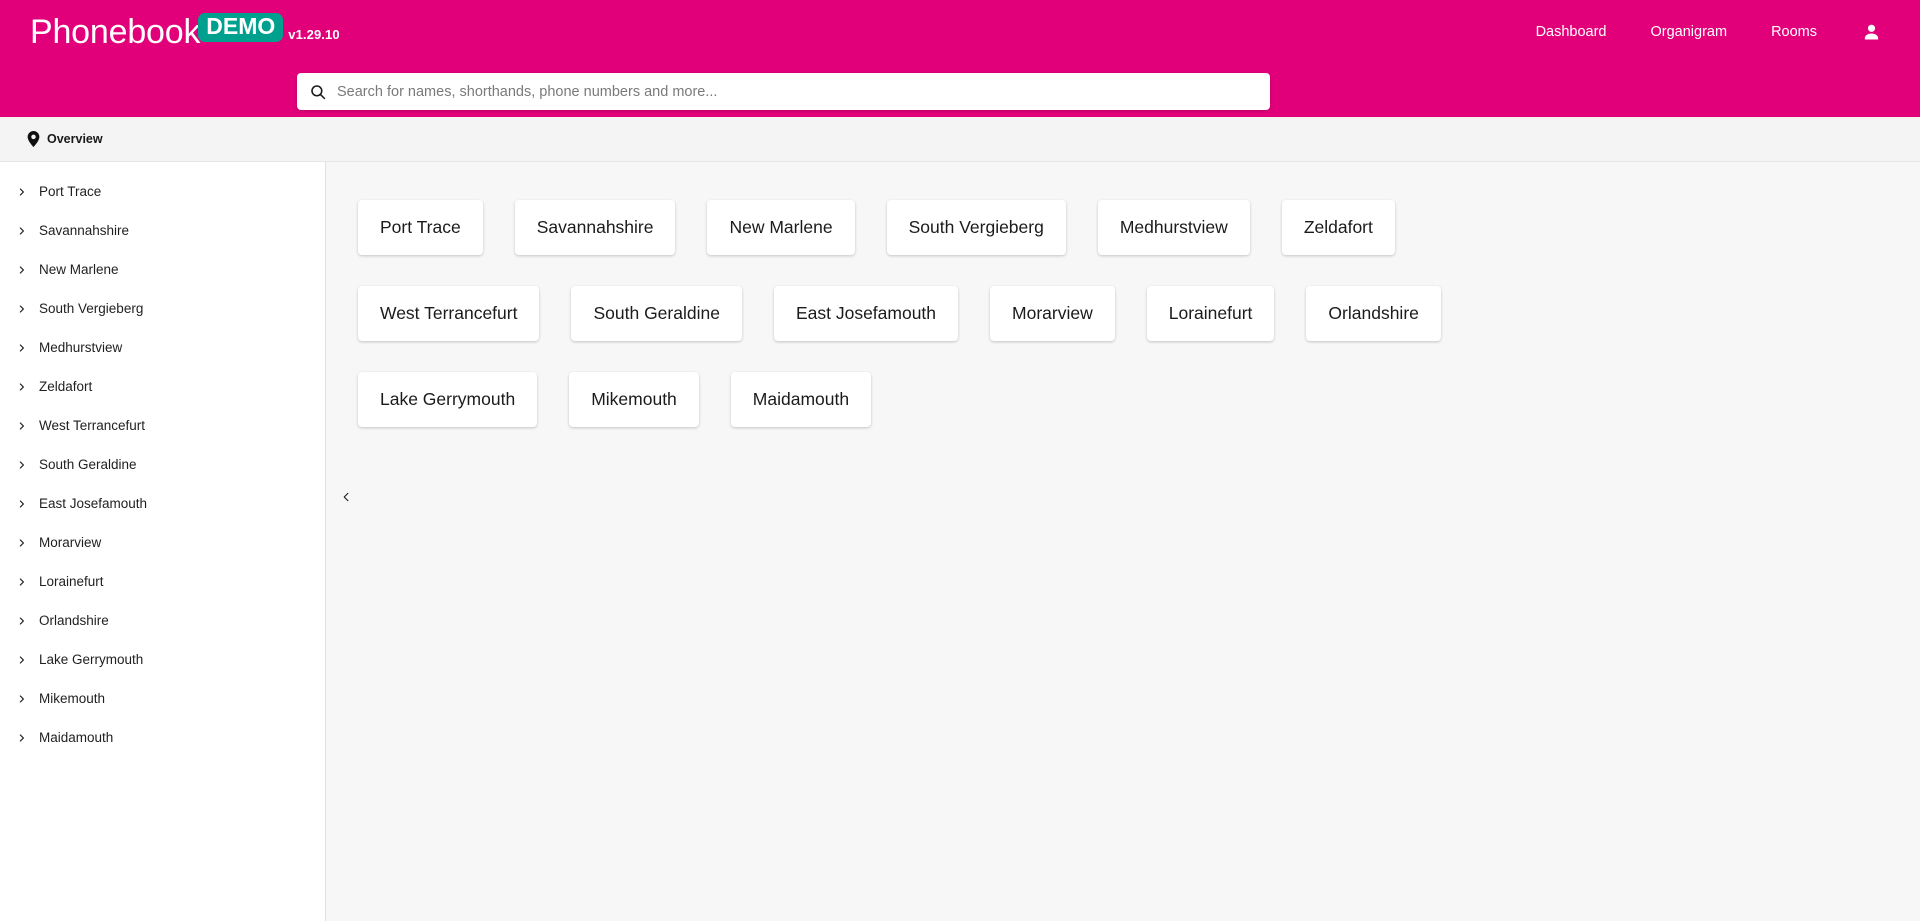 Image resolution: width=1920 pixels, height=921 pixels. What do you see at coordinates (1871, 31) in the screenshot?
I see `user-icon` at bounding box center [1871, 31].